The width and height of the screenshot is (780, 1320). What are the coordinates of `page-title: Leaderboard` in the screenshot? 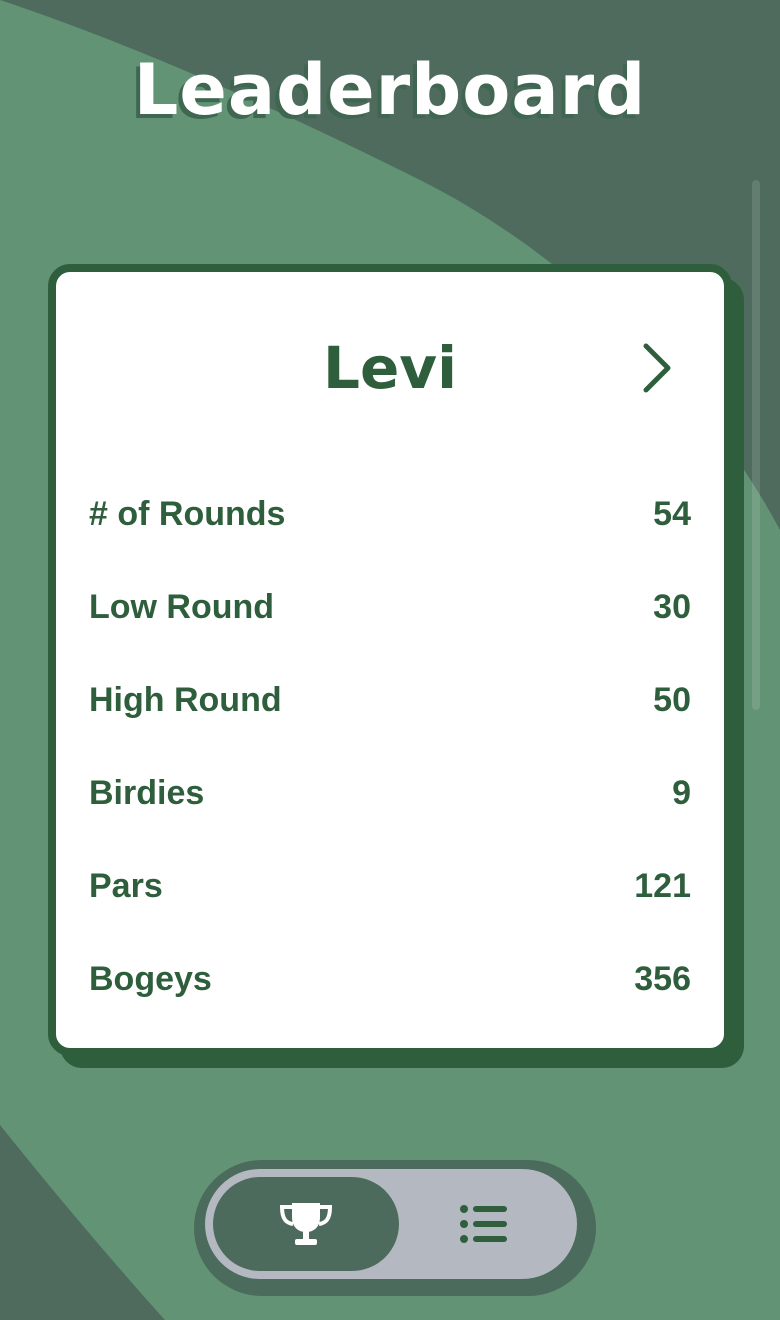 It's located at (390, 90).